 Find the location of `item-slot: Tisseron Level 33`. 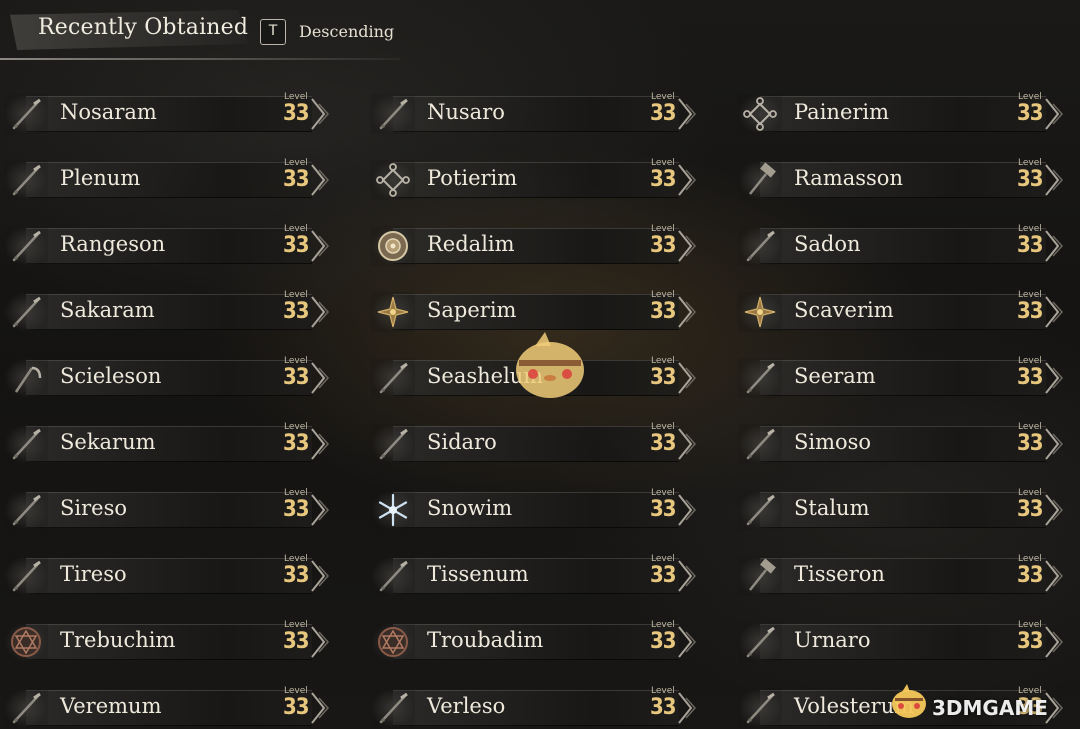

item-slot: Tisseron Level 33 is located at coordinates (902, 576).